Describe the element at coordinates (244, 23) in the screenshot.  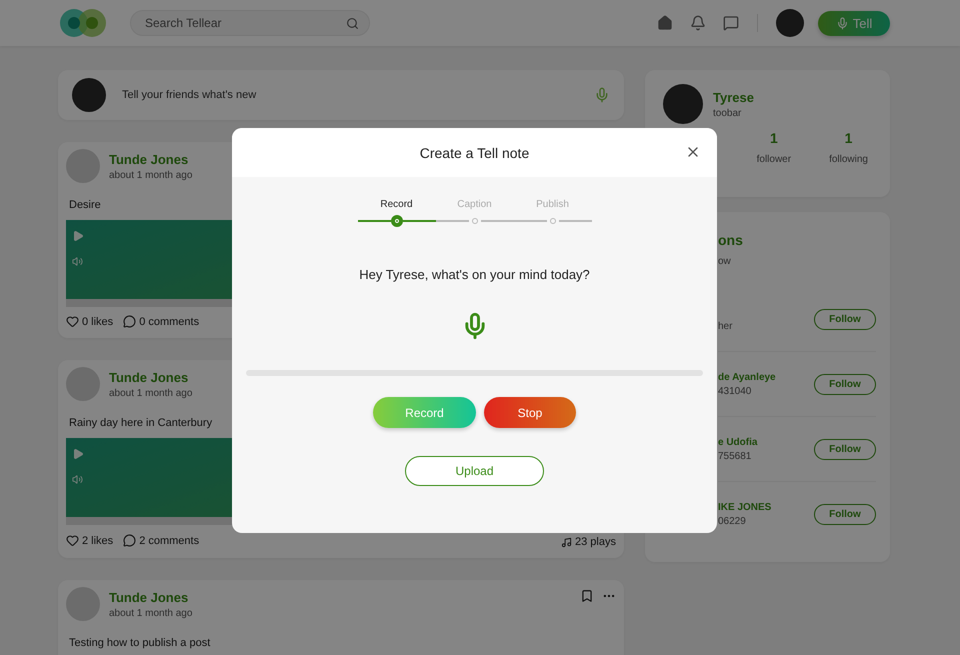
I see `search-input: Search Tellear` at that location.